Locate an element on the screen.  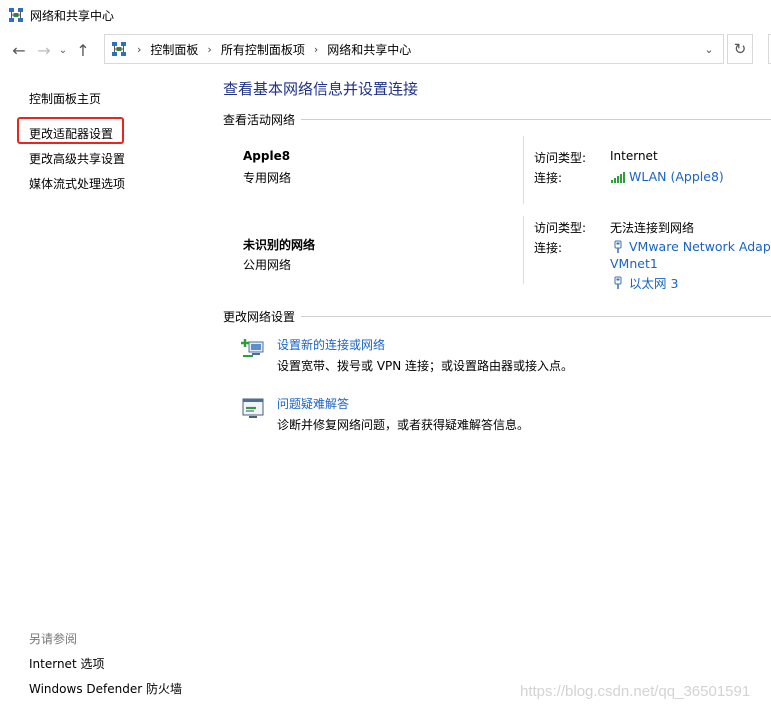
address-dropdown-icon: ⌄ is located at coordinates (709, 49).